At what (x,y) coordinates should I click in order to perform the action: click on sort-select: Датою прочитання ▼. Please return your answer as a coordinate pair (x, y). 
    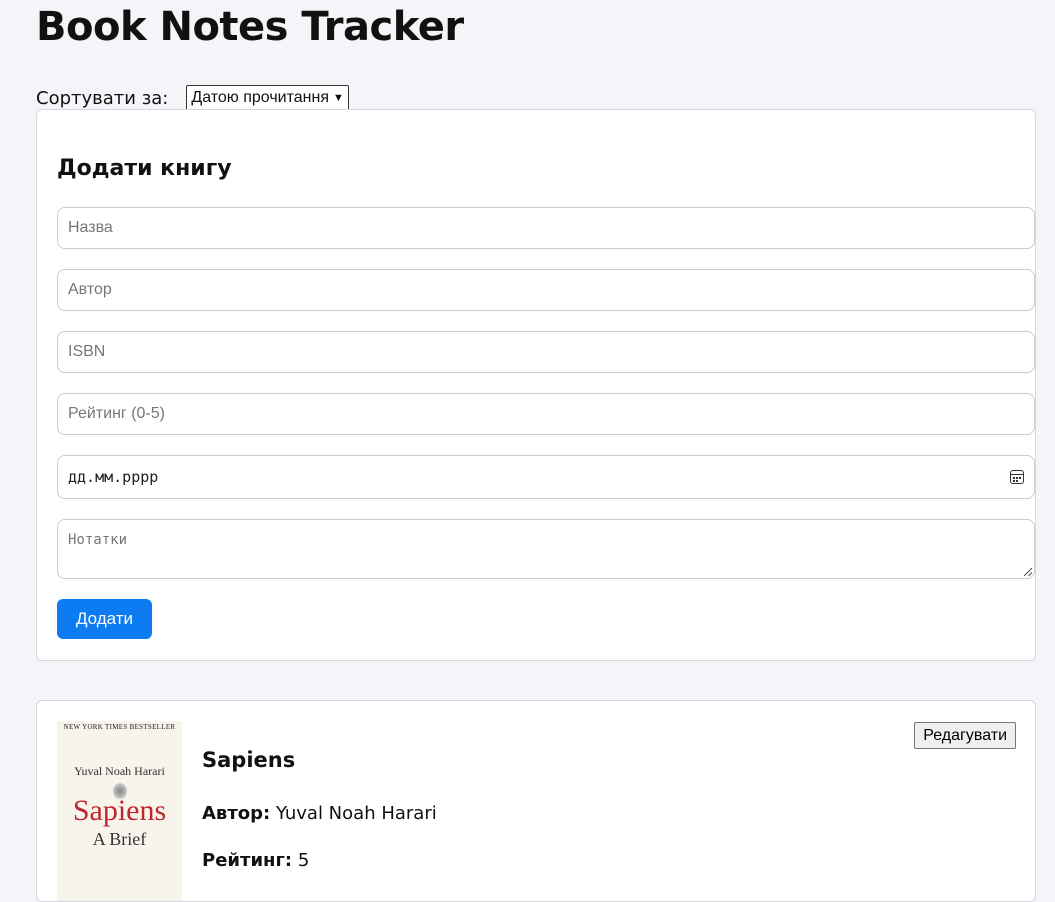
    Looking at the image, I should click on (267, 98).